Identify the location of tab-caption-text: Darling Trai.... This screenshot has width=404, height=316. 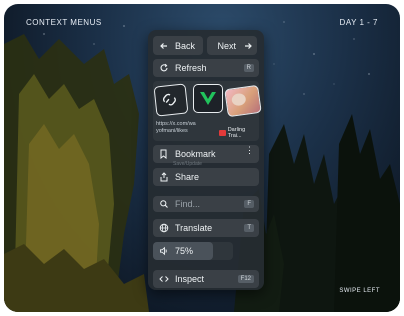
(236, 133).